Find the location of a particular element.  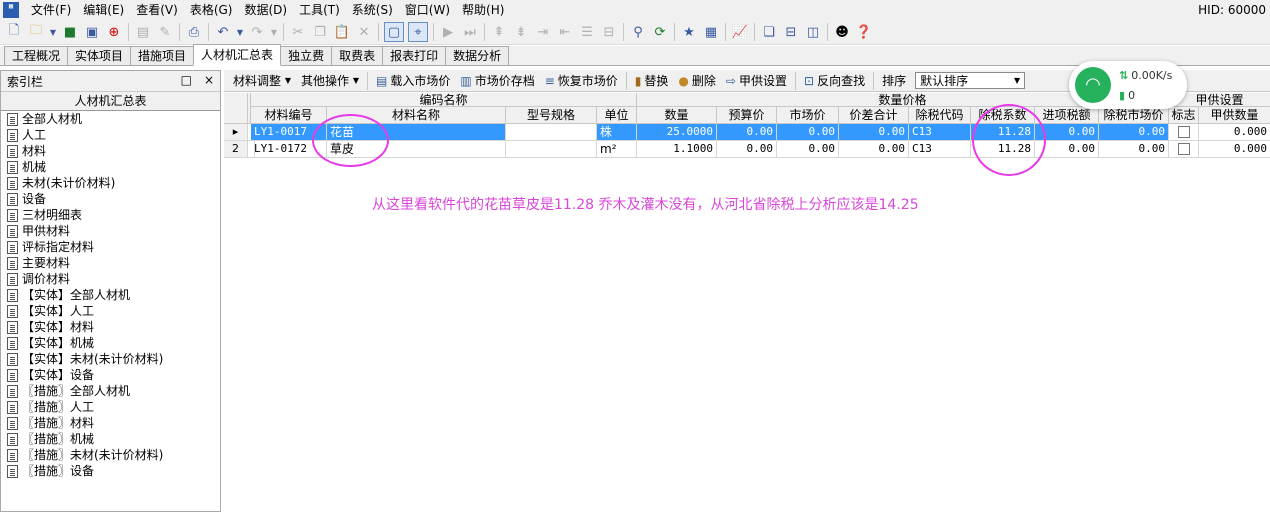

run-icon: ▶ is located at coordinates (448, 32).